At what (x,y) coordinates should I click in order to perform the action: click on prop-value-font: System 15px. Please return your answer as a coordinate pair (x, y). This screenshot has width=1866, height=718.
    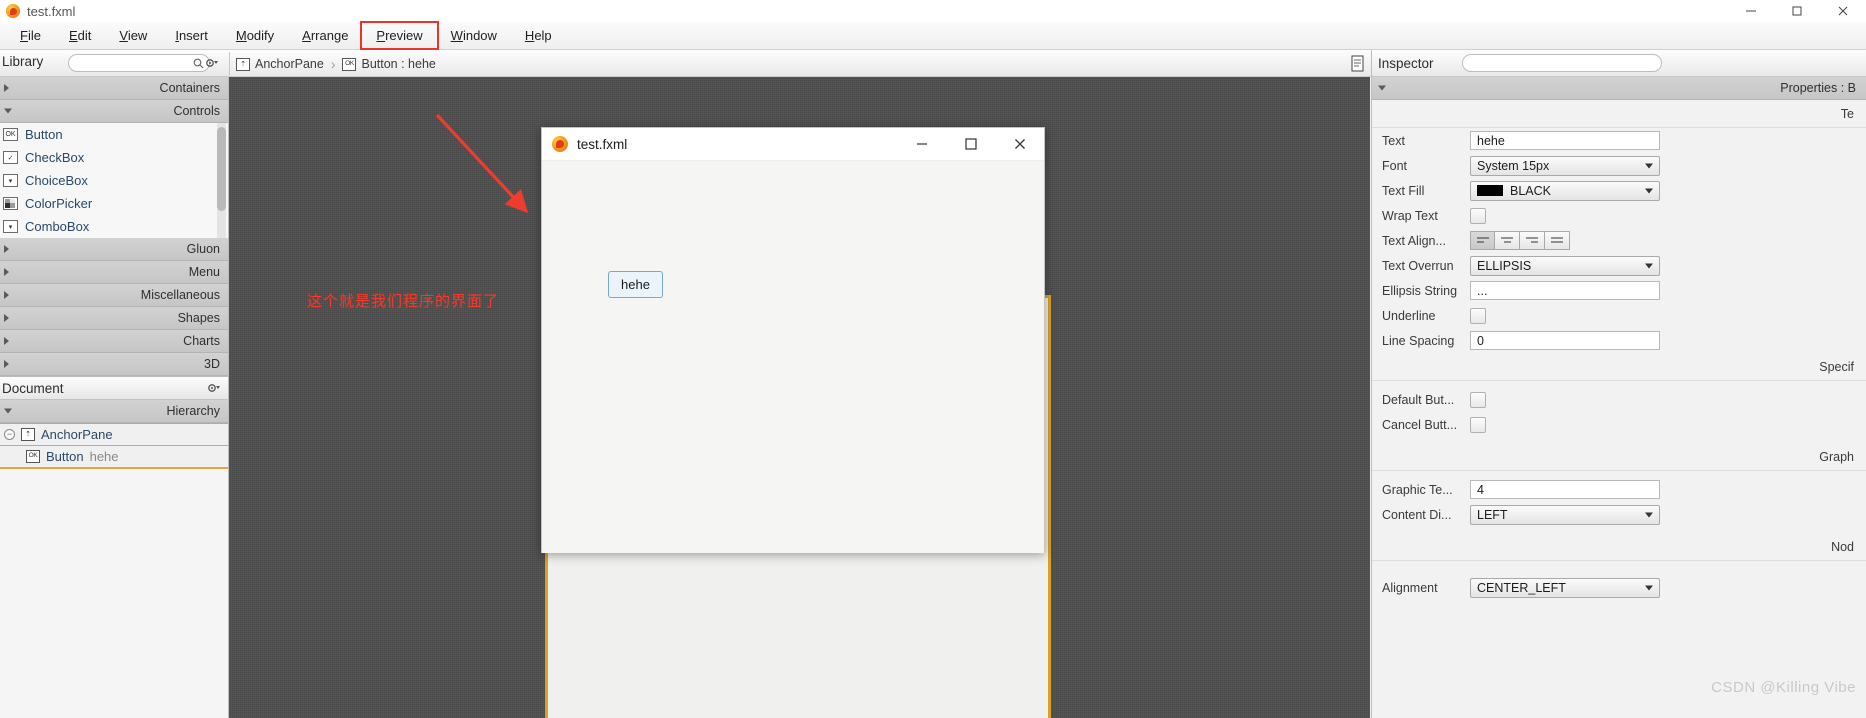
    Looking at the image, I should click on (1513, 165).